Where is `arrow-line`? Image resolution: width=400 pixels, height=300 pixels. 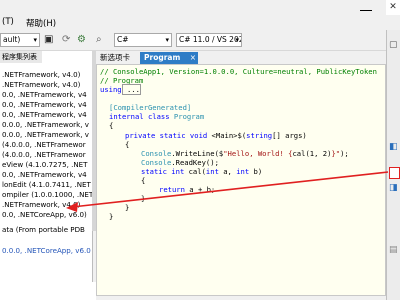 arrow-line is located at coordinates (230, 189).